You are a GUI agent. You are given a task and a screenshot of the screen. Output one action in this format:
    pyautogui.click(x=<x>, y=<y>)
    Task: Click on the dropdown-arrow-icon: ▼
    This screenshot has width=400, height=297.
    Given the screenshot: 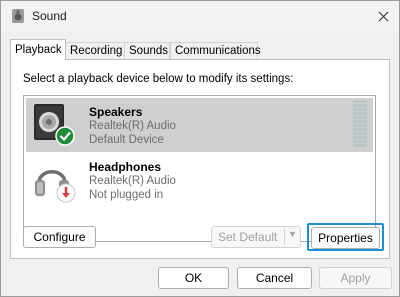 What is the action you would take?
    pyautogui.click(x=292, y=234)
    